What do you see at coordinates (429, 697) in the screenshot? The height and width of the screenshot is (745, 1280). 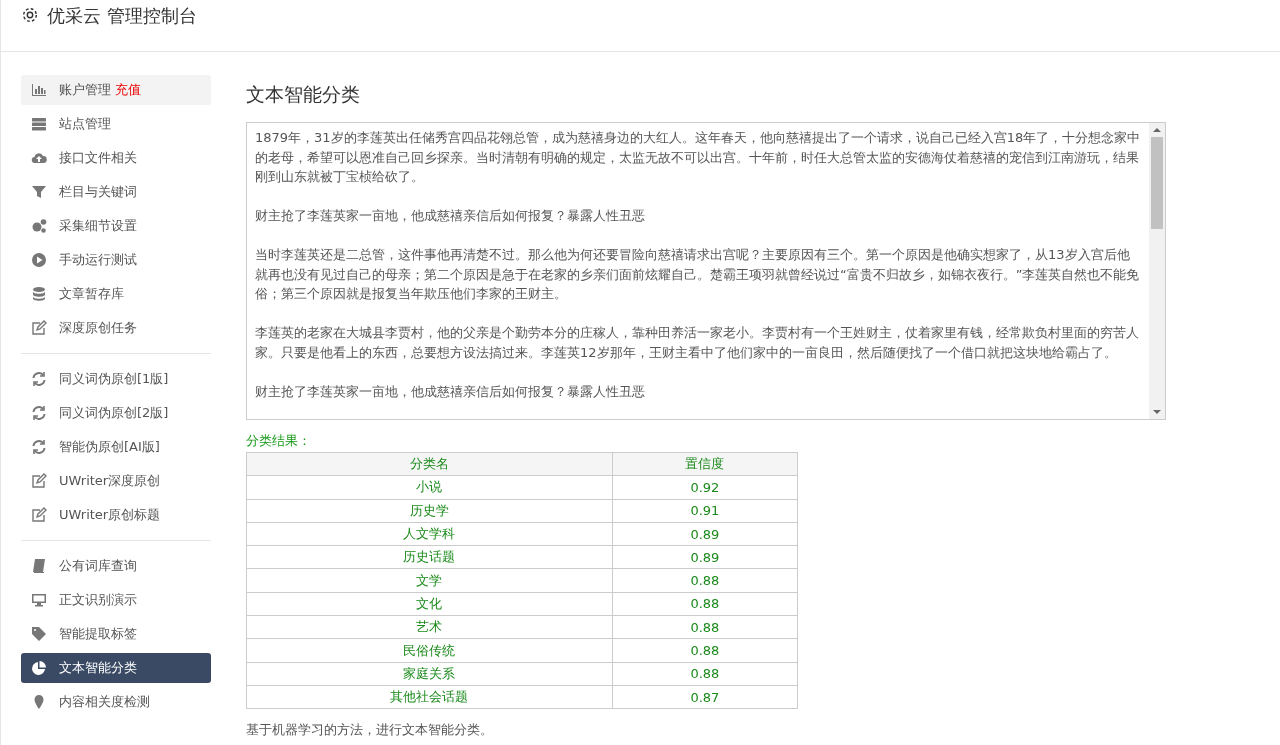 I see `table-cell: 其他社会话题` at bounding box center [429, 697].